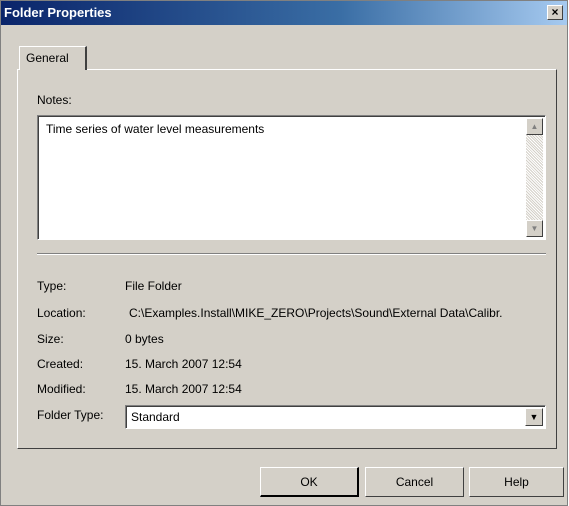  Describe the element at coordinates (58, 12) in the screenshot. I see `window-title: Folder Properties` at that location.